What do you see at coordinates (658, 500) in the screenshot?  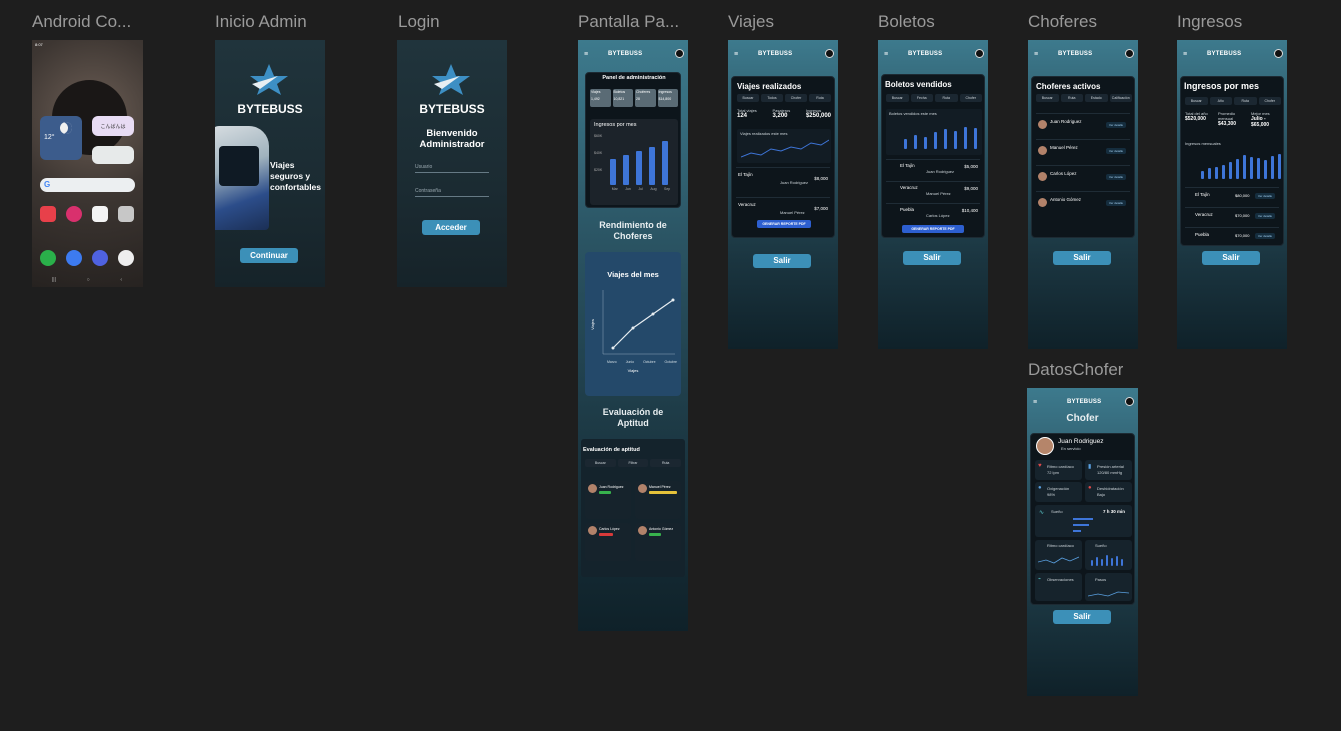 I see `driver-eval-card: Manuel Pérez` at bounding box center [658, 500].